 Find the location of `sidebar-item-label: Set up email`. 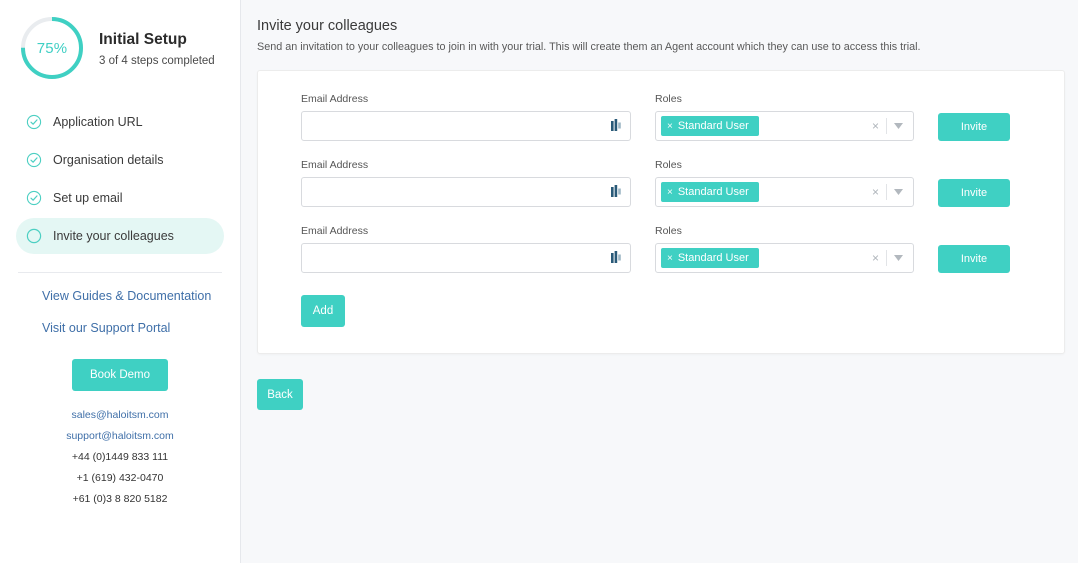

sidebar-item-label: Set up email is located at coordinates (88, 198).